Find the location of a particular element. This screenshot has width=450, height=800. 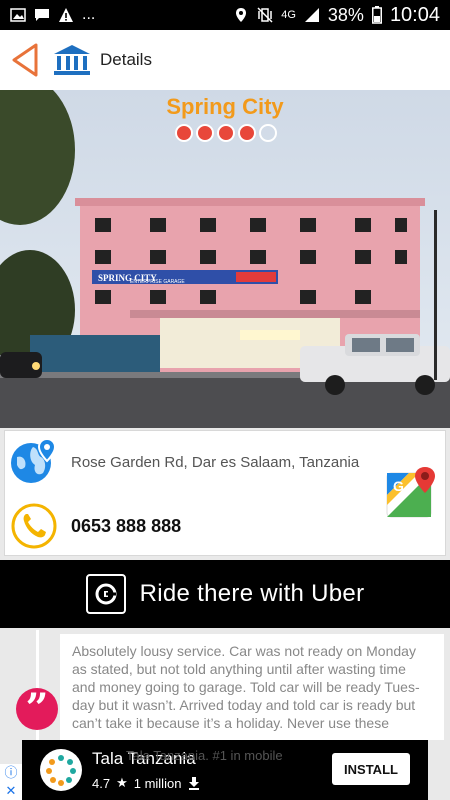

rating-dots is located at coordinates (226, 133).